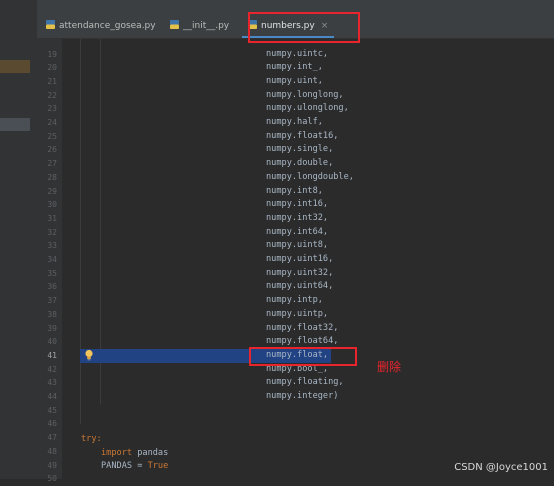 The width and height of the screenshot is (554, 486). What do you see at coordinates (302, 397) in the screenshot?
I see `code-line: numpy.integer)` at bounding box center [302, 397].